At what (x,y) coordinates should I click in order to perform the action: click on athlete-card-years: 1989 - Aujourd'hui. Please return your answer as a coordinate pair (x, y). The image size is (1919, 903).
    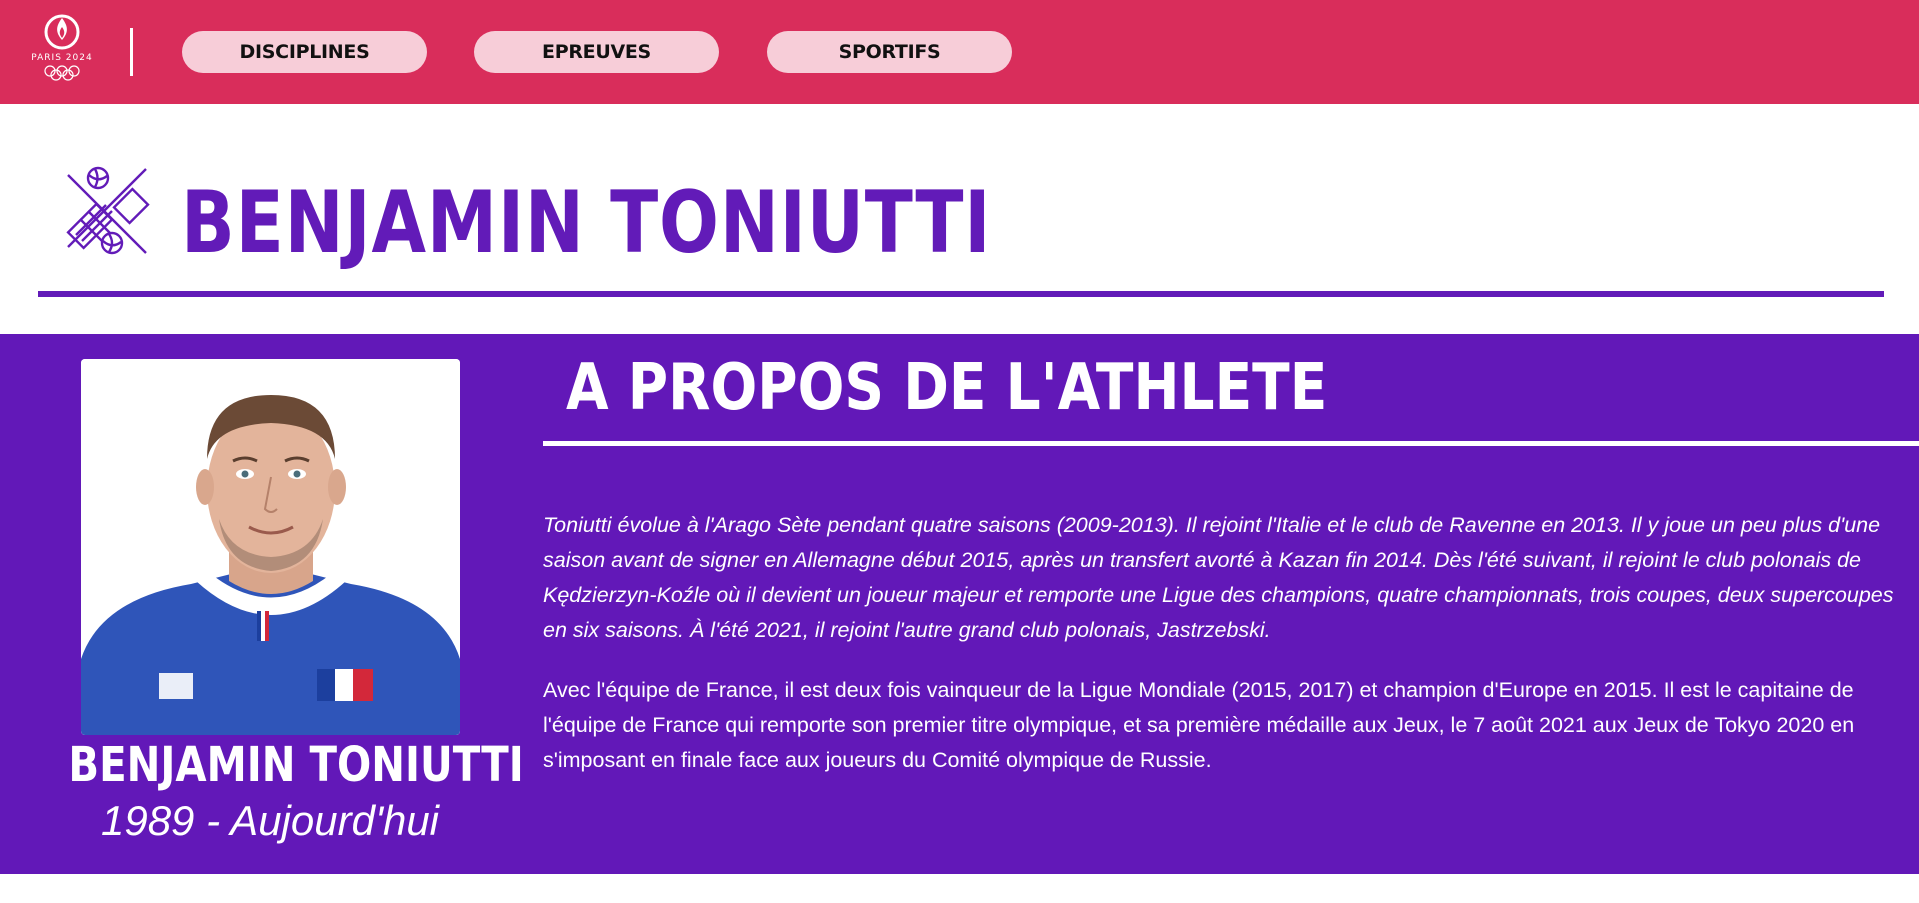
    Looking at the image, I should click on (270, 820).